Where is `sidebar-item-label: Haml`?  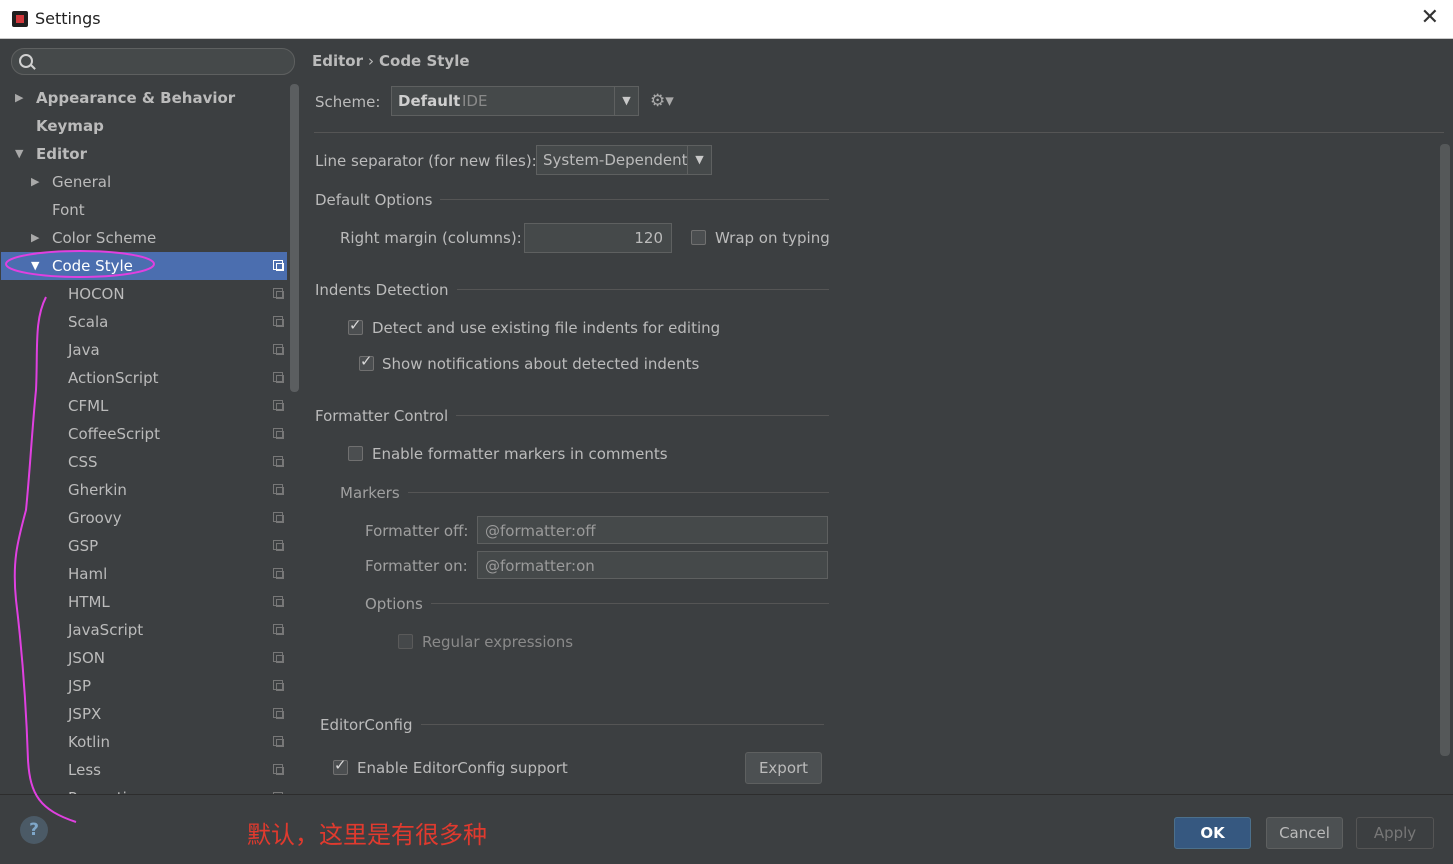
sidebar-item-label: Haml is located at coordinates (88, 574).